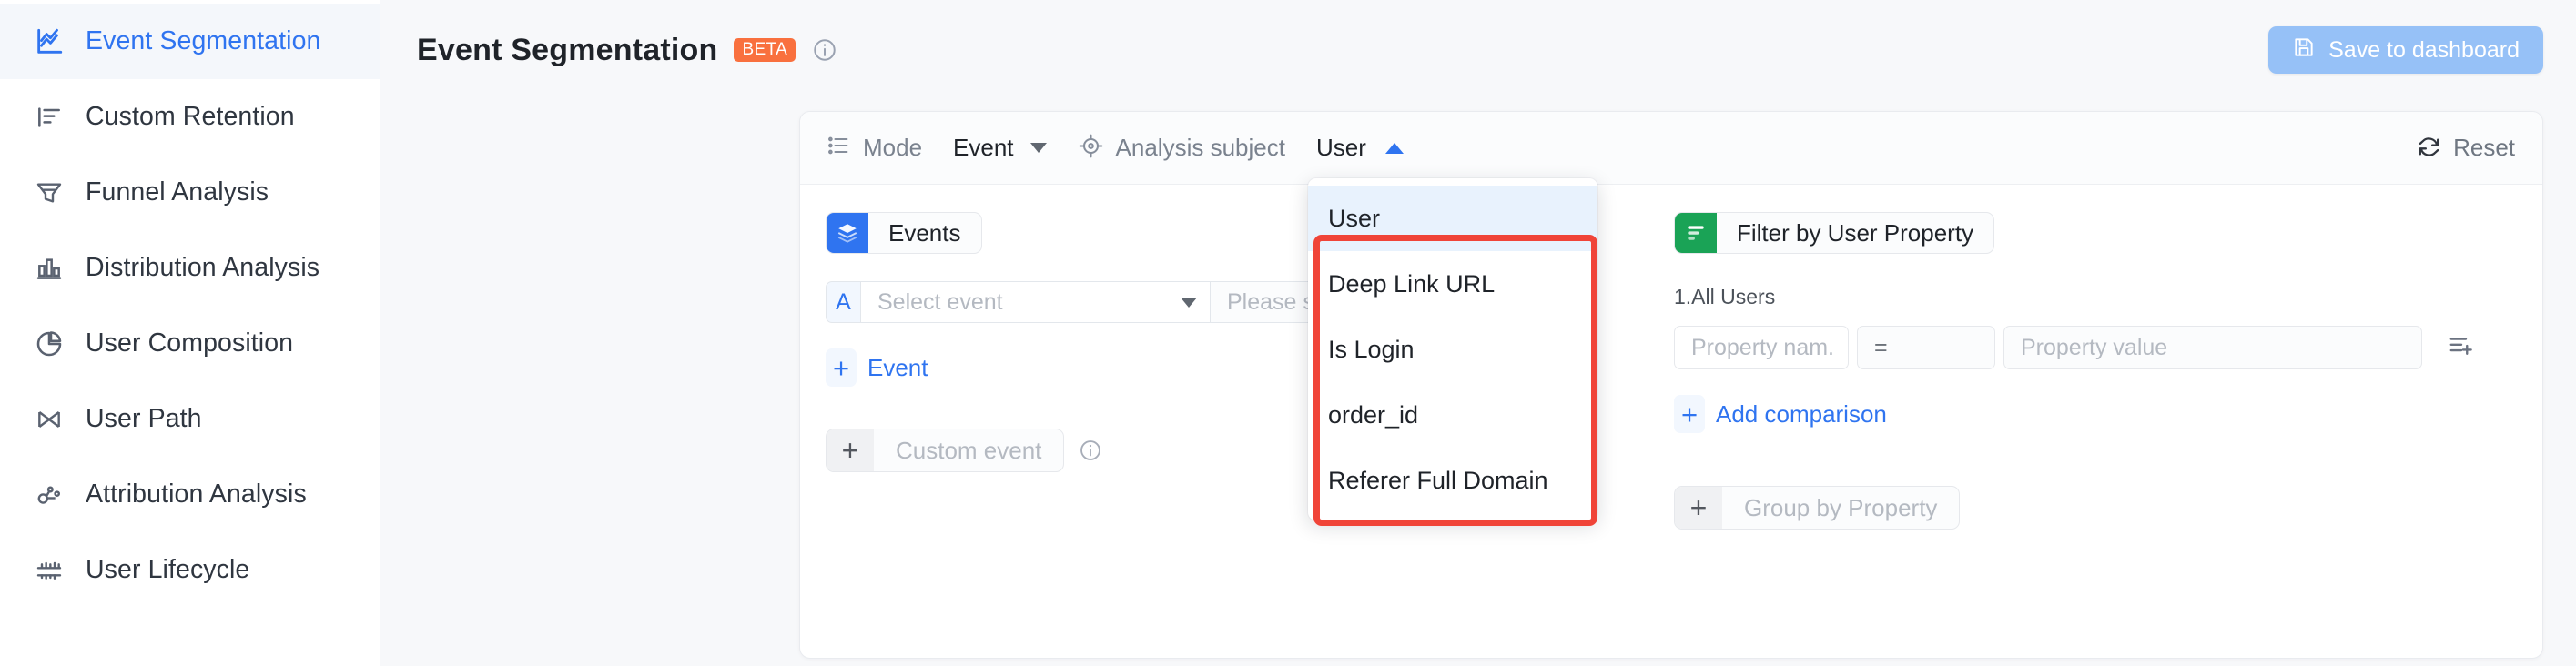 The height and width of the screenshot is (666, 2576). I want to click on sidebar-item-event-segmentation: Event Segmentation, so click(190, 41).